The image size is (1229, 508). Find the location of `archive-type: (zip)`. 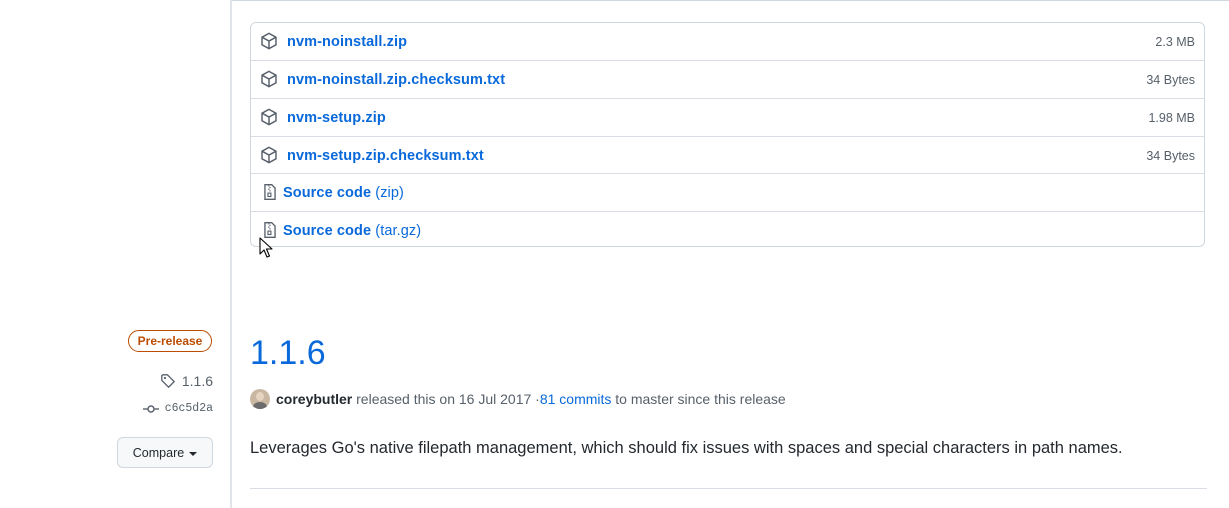

archive-type: (zip) is located at coordinates (389, 193).